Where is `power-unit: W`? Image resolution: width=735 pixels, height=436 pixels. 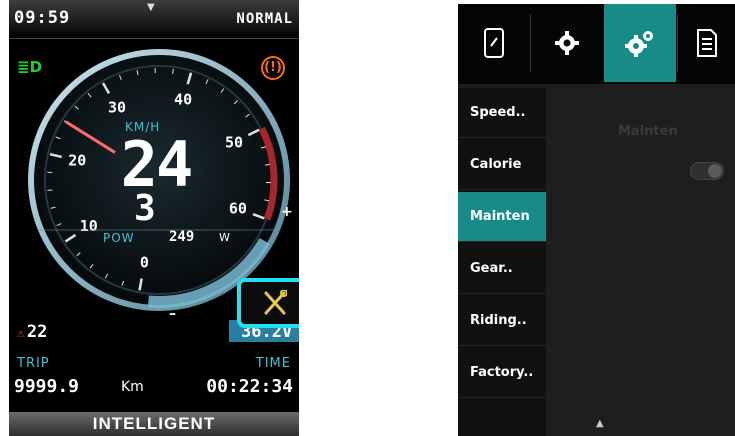 power-unit: W is located at coordinates (224, 237).